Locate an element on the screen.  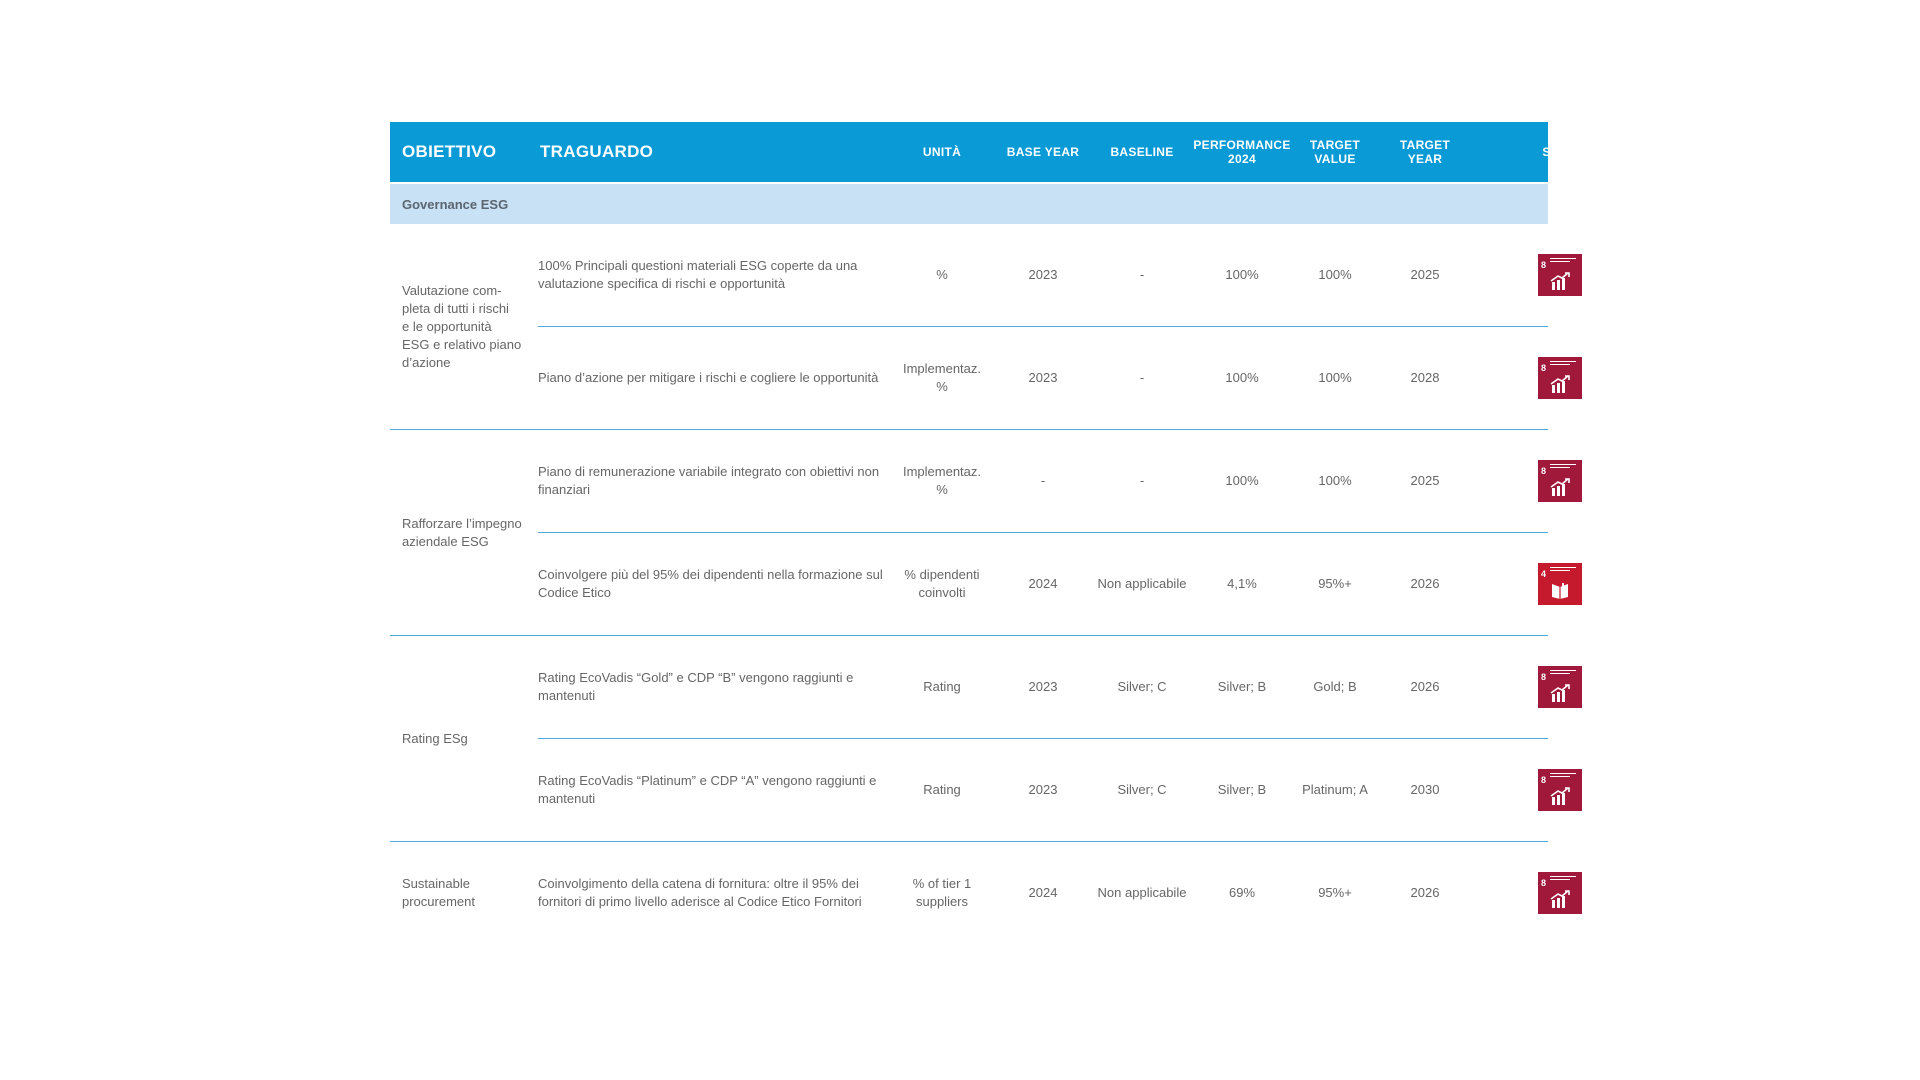
objective-cell: Rafforzare l’impegno aziendale ESG is located at coordinates (466, 532).